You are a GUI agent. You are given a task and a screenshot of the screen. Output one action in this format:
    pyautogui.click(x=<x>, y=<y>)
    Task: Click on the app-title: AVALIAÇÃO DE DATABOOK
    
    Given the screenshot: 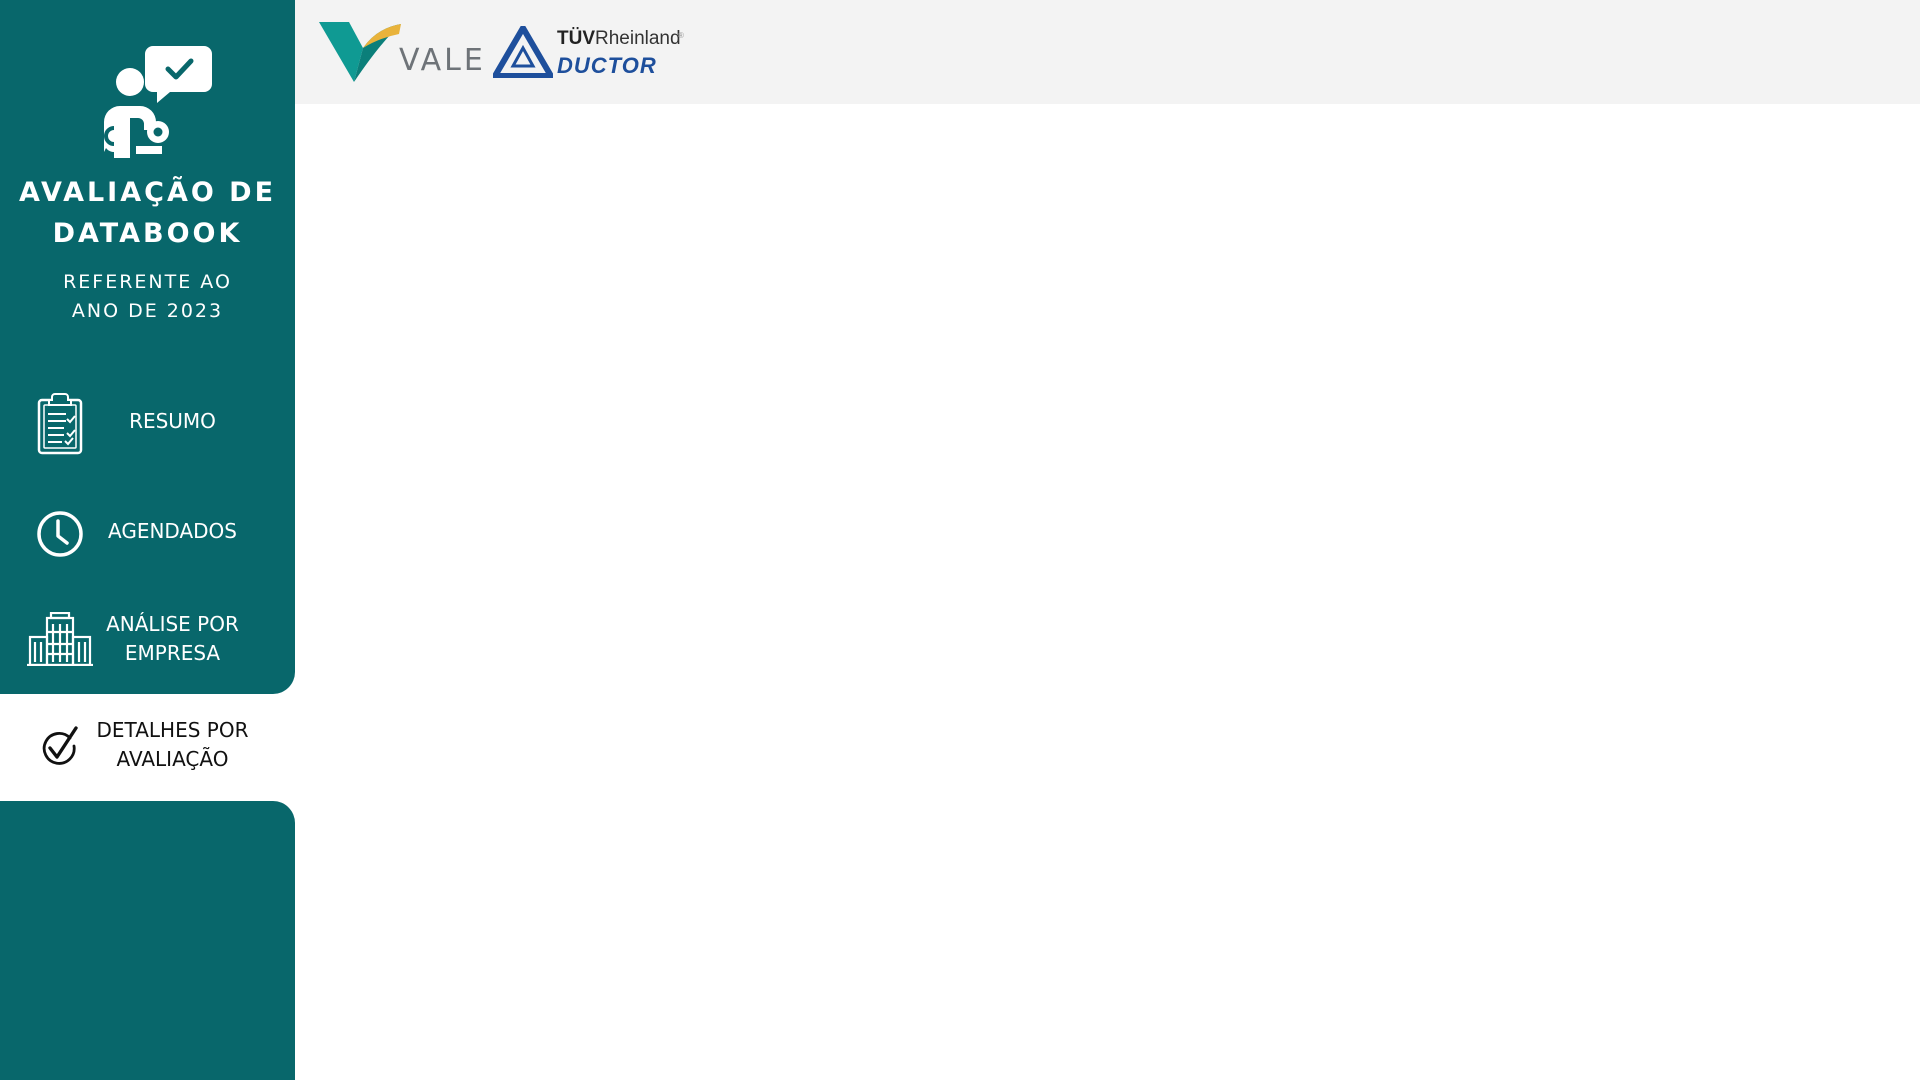 What is the action you would take?
    pyautogui.click(x=147, y=213)
    